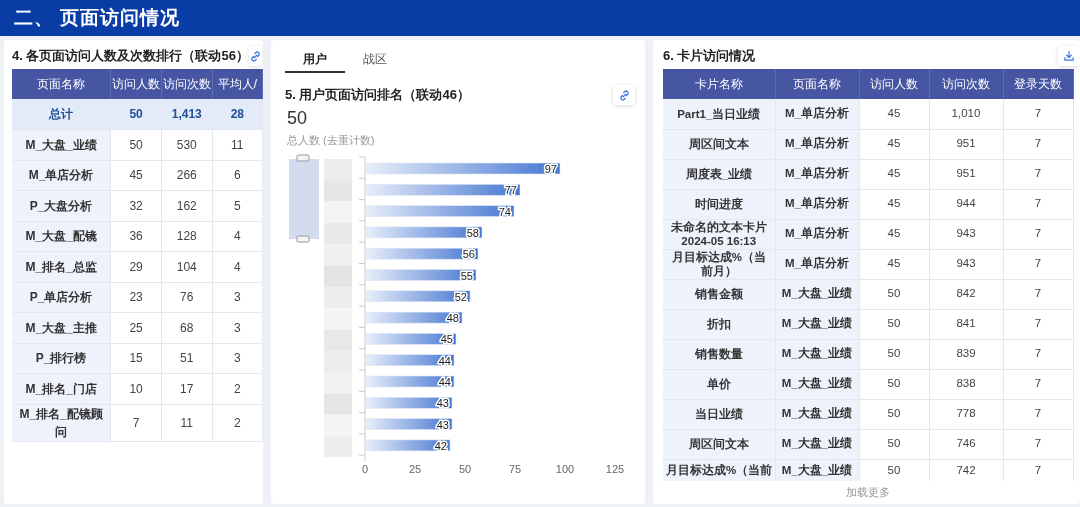 The image size is (1080, 507). What do you see at coordinates (61, 358) in the screenshot?
I see `table-cell: P_排行榜` at bounding box center [61, 358].